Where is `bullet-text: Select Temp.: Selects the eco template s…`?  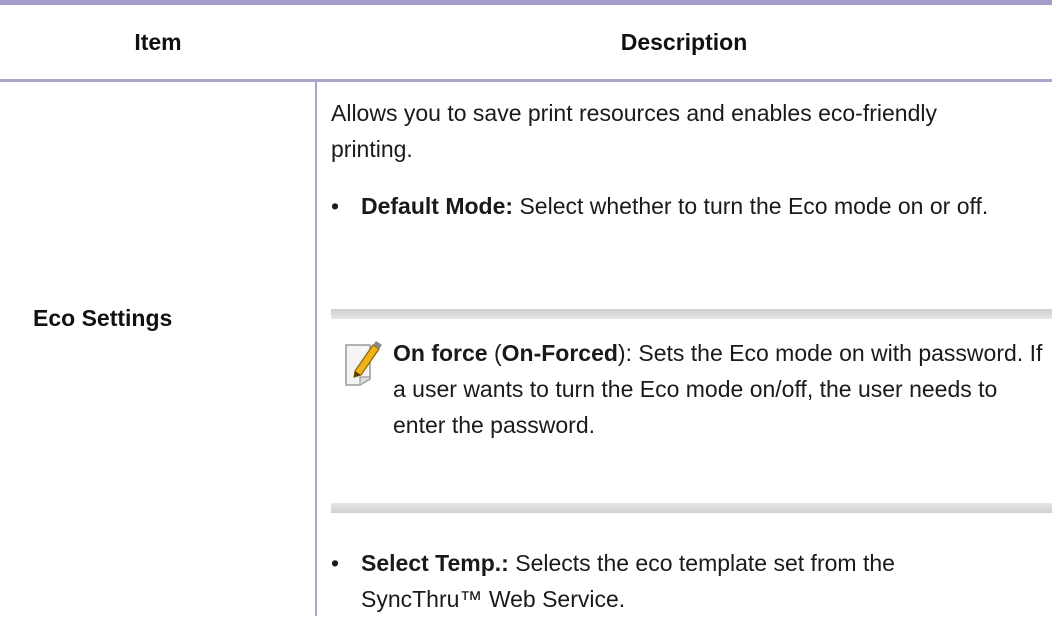 bullet-text: Select Temp.: Selects the eco template s… is located at coordinates (681, 581).